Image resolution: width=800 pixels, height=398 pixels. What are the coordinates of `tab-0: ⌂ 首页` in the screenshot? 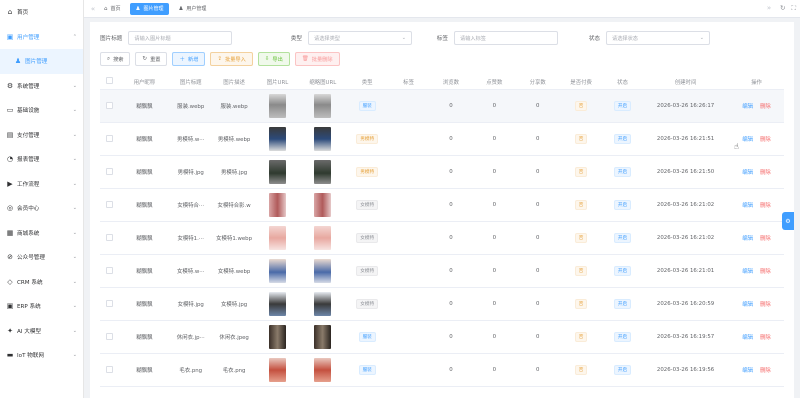 It's located at (112, 9).